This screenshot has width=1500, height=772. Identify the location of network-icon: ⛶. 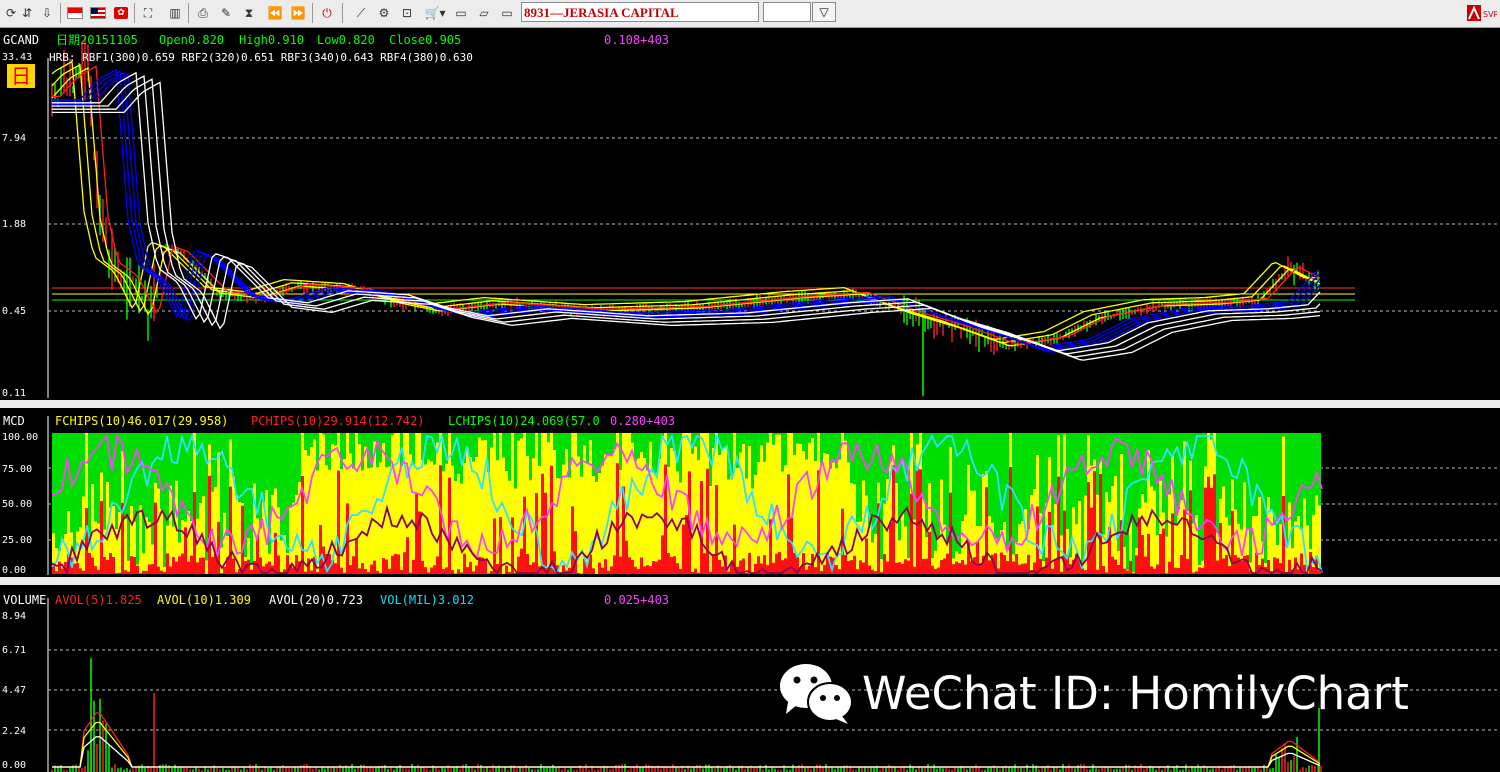
(148, 13).